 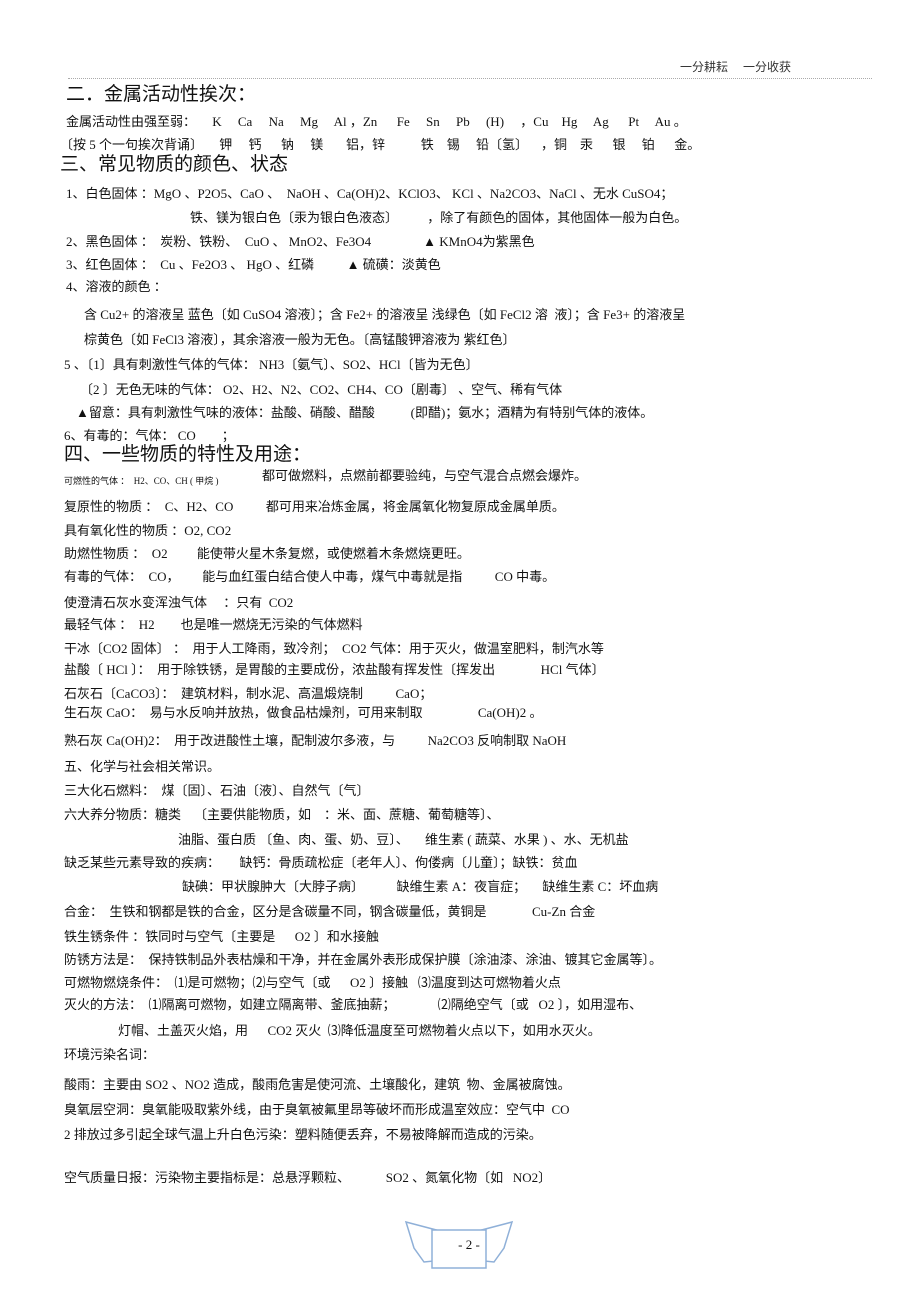 I want to click on text-line: 可燃物燃烧条件： ⑴是可燃物；⑵与空气〔或 O2 〕接触 ⑶温度到达可燃物着火点, so click(x=312, y=982).